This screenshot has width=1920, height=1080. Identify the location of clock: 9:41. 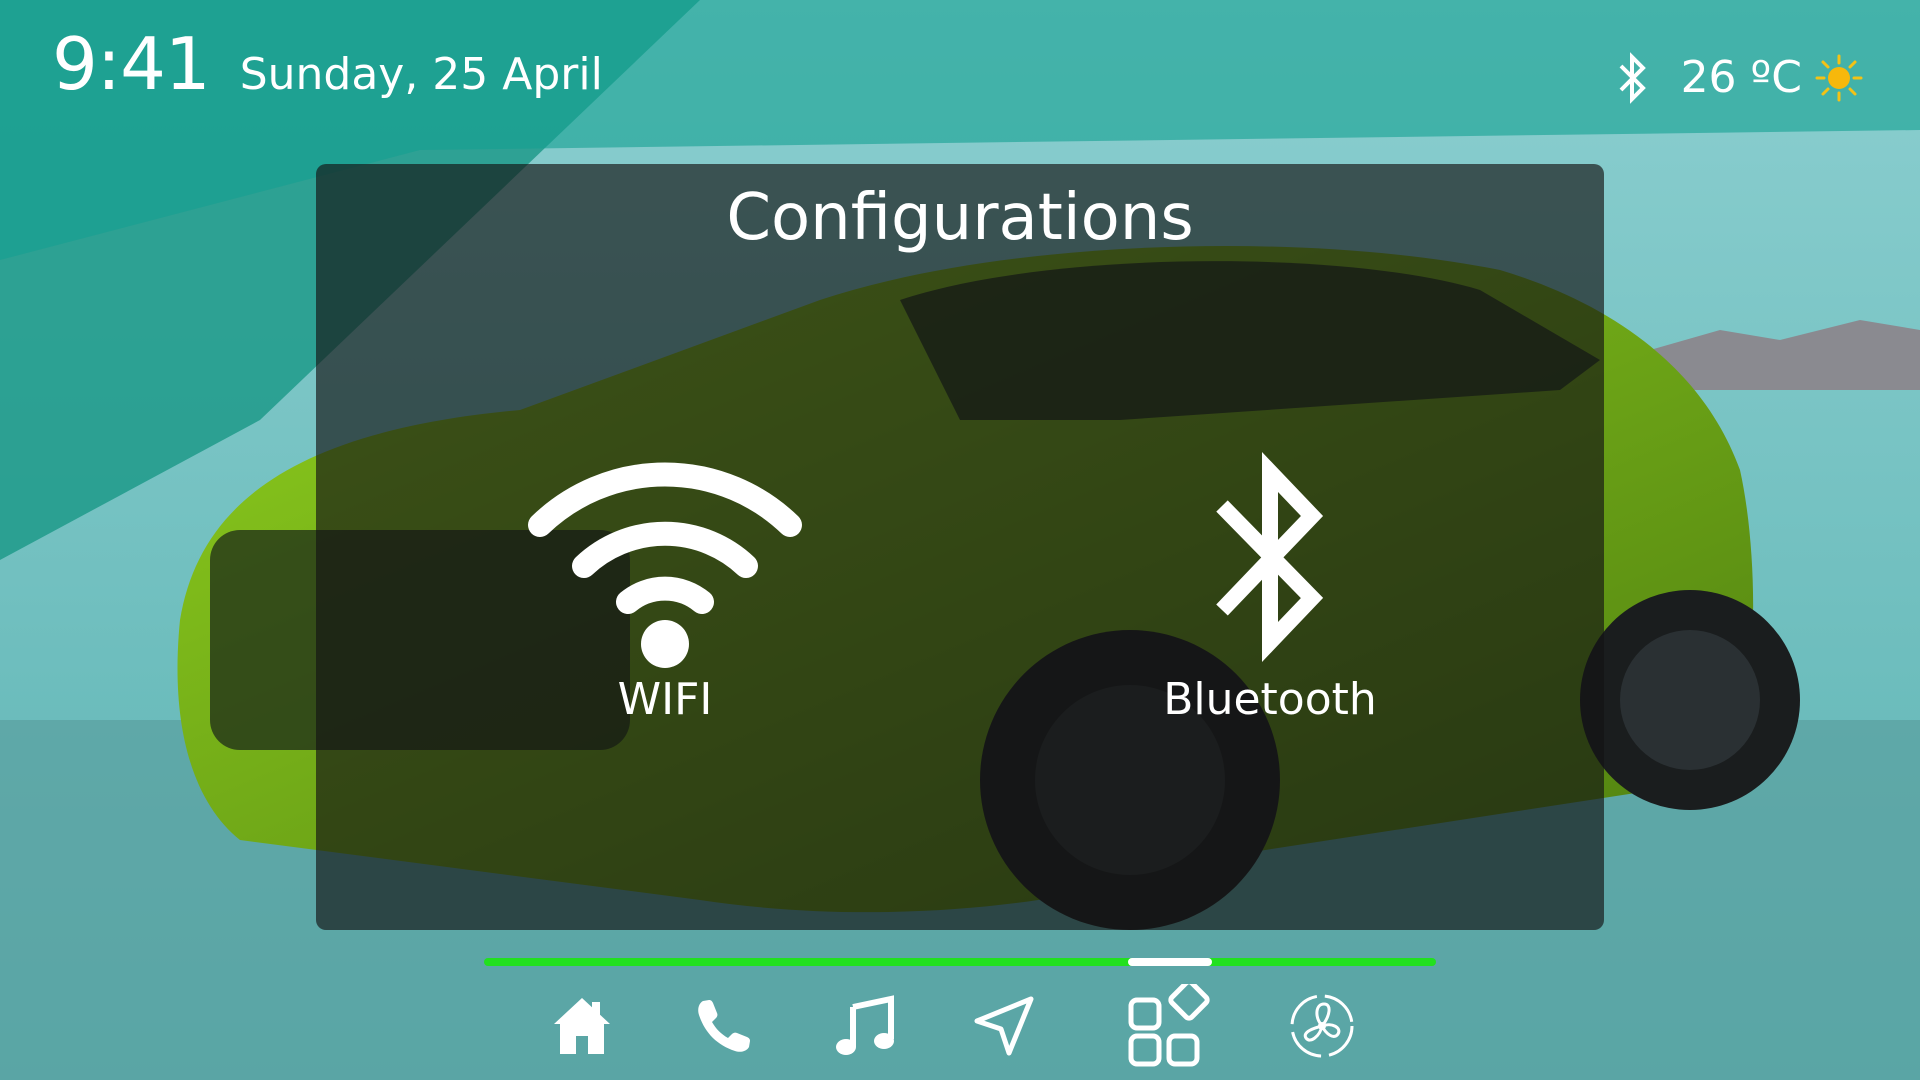
(131, 64).